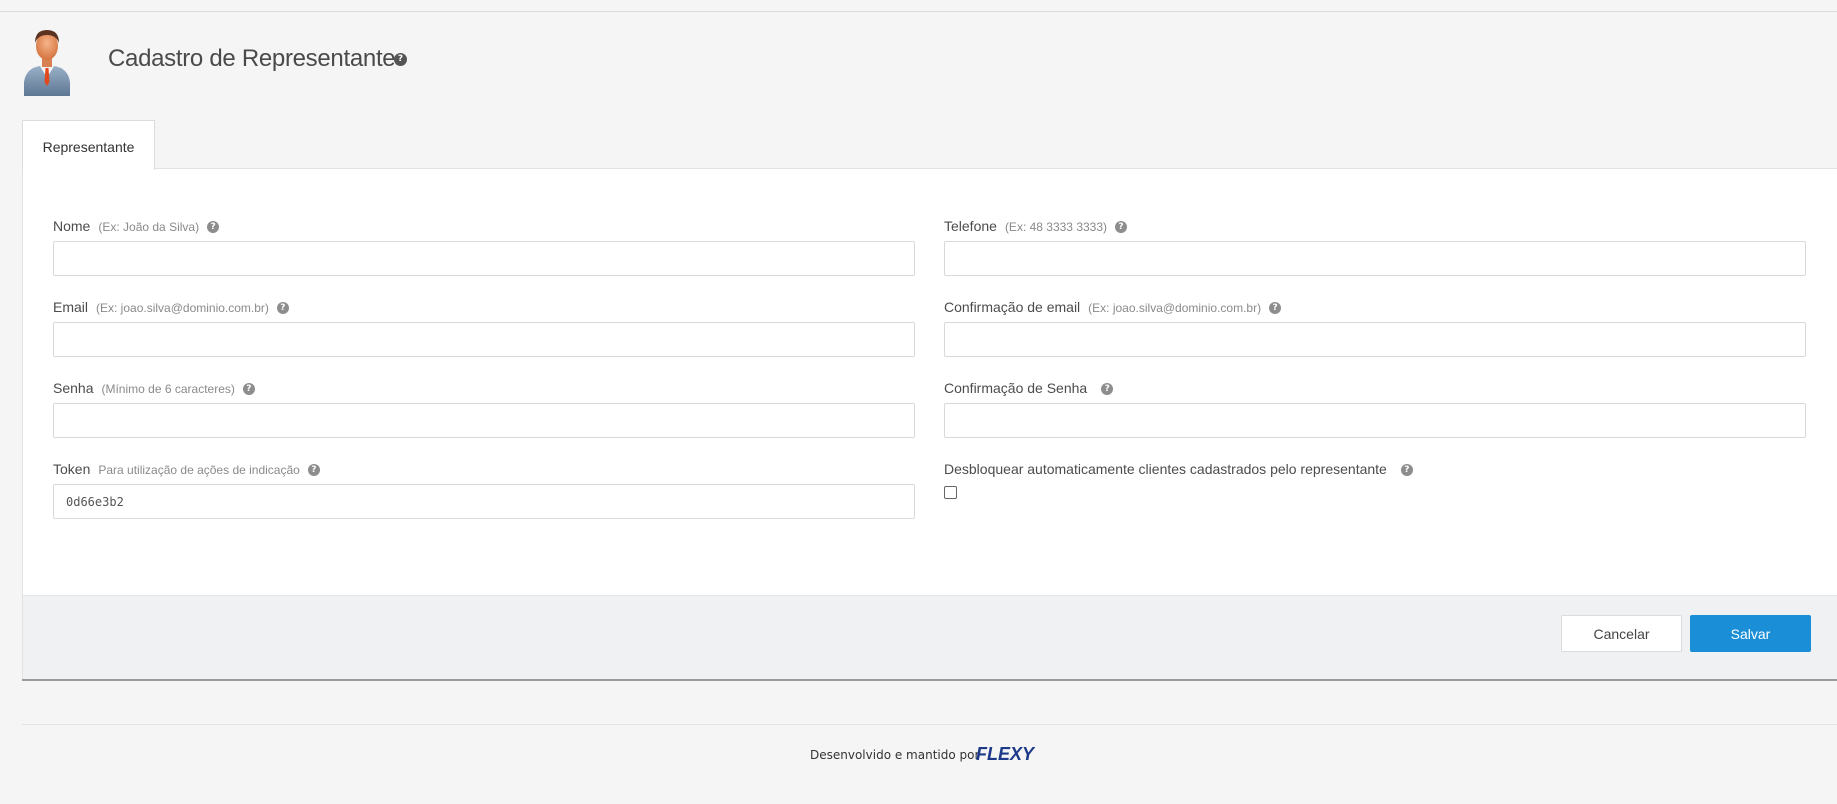  Describe the element at coordinates (929, 724) in the screenshot. I see `footer-divider` at that location.